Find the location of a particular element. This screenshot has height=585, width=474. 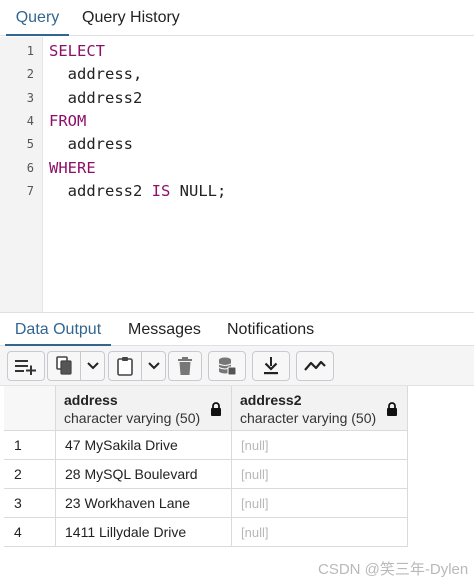

cell-address: 1411 Lillydale Drive is located at coordinates (144, 532).